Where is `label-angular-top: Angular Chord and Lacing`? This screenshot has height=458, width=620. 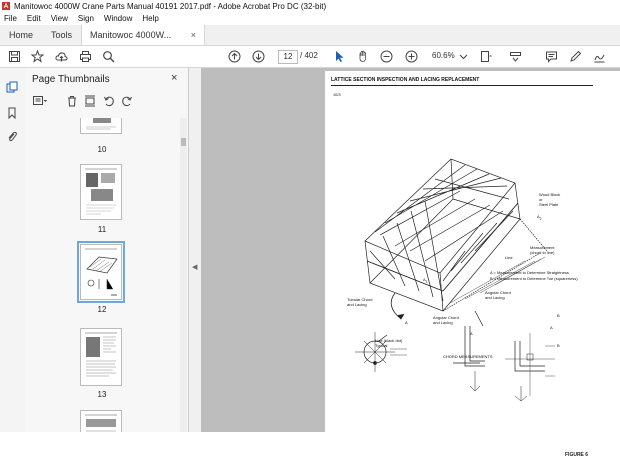 label-angular-top: Angular Chord and Lacing is located at coordinates (498, 295).